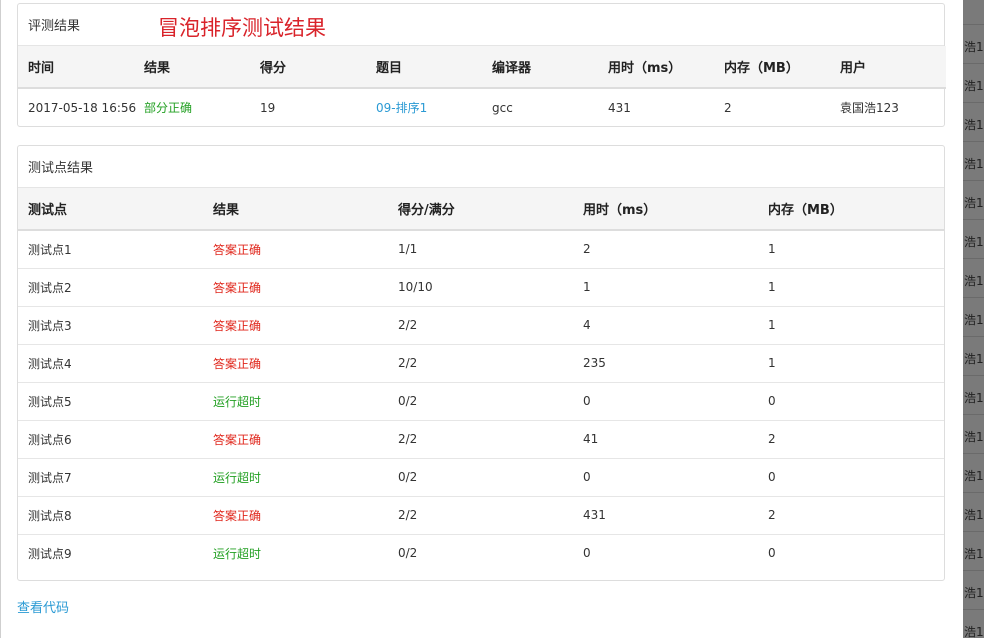  I want to click on testcase-score: 10/10, so click(480, 286).